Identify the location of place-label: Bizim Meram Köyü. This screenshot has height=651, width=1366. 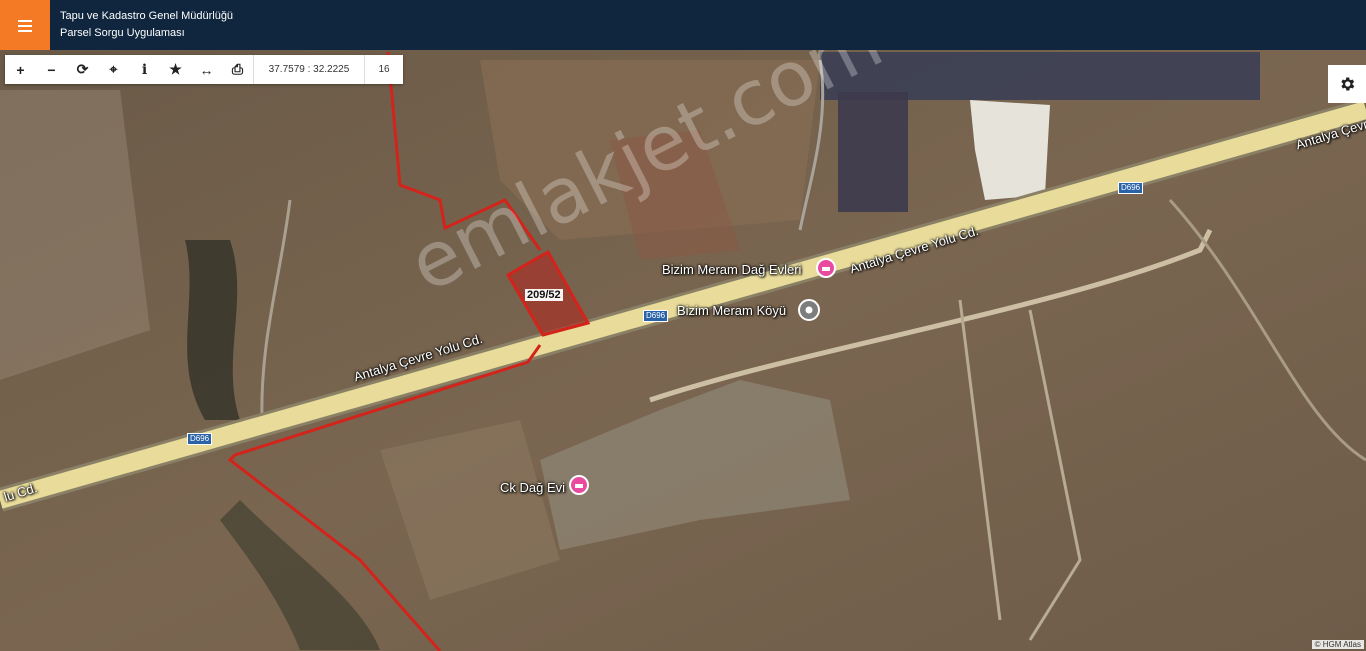
(732, 310).